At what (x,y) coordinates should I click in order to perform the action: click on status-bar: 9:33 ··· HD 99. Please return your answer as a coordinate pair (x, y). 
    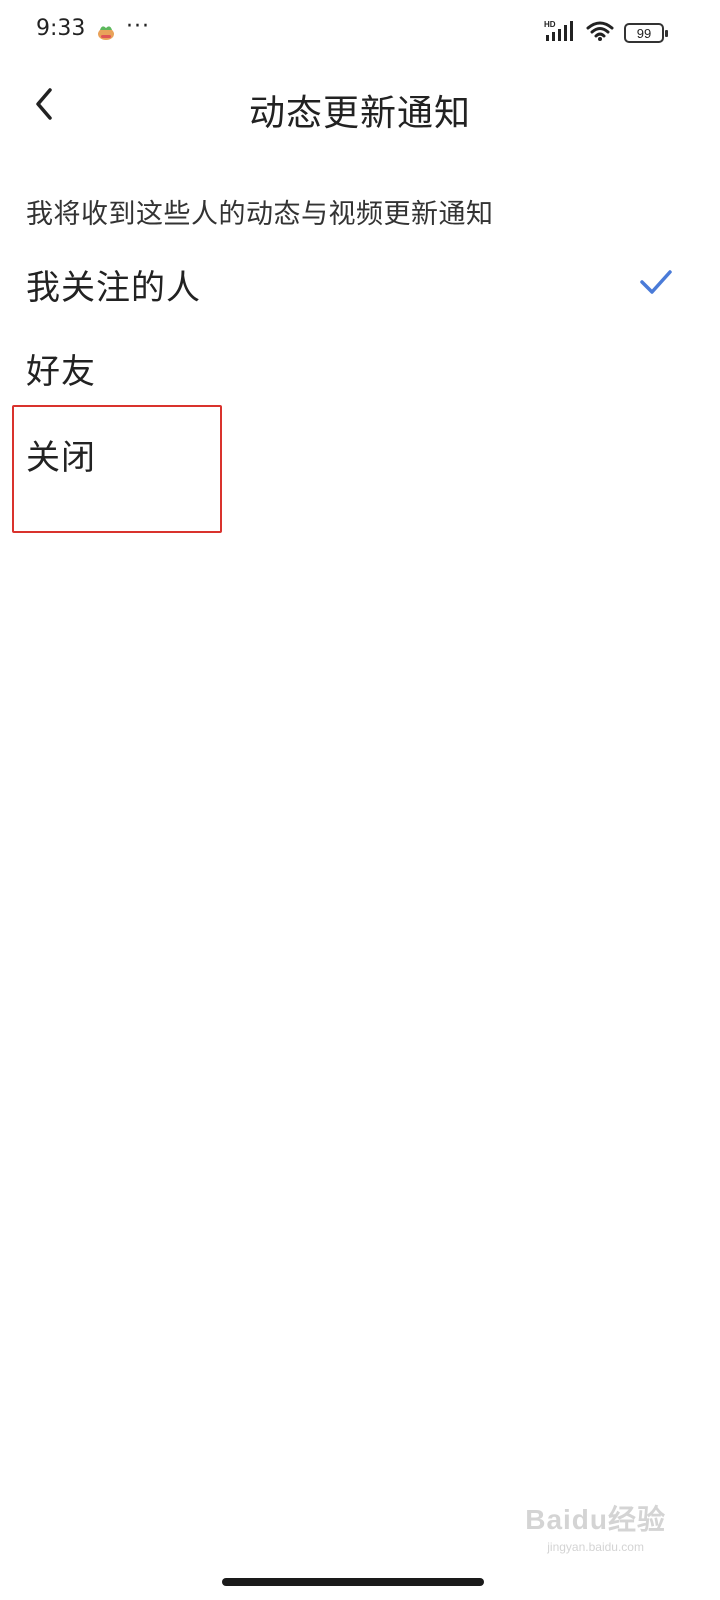
    Looking at the image, I should click on (360, 32).